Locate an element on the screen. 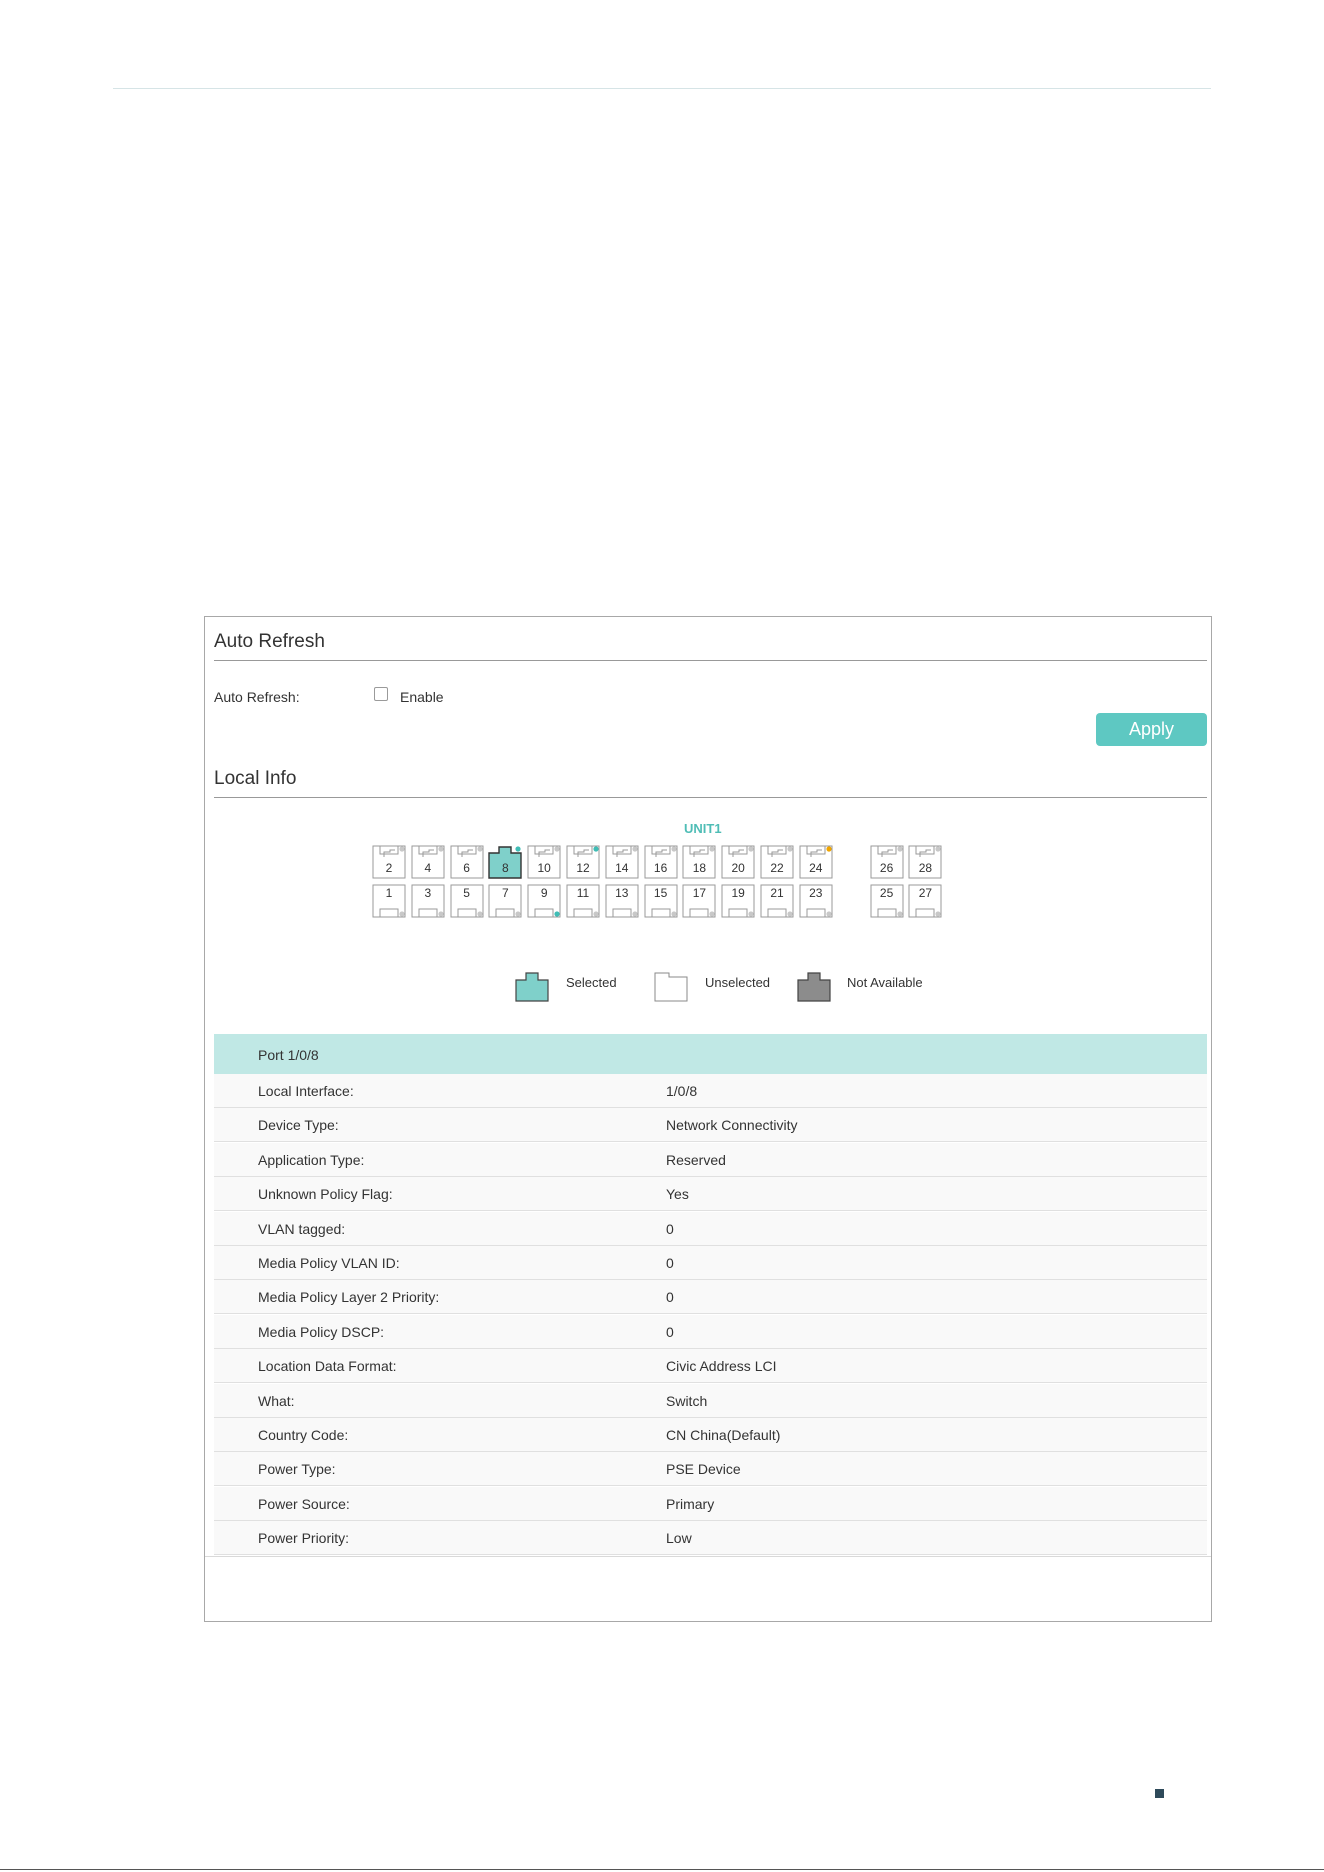 The width and height of the screenshot is (1324, 1872). port-17: 17 is located at coordinates (699, 901).